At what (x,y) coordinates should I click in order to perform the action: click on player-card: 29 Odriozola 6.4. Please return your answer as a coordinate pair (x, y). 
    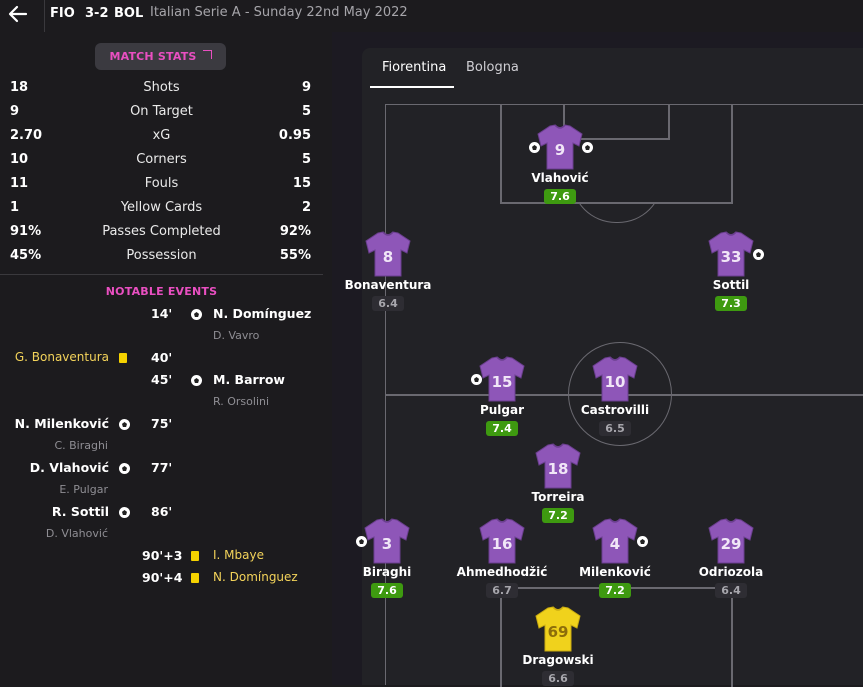
    Looking at the image, I should click on (731, 558).